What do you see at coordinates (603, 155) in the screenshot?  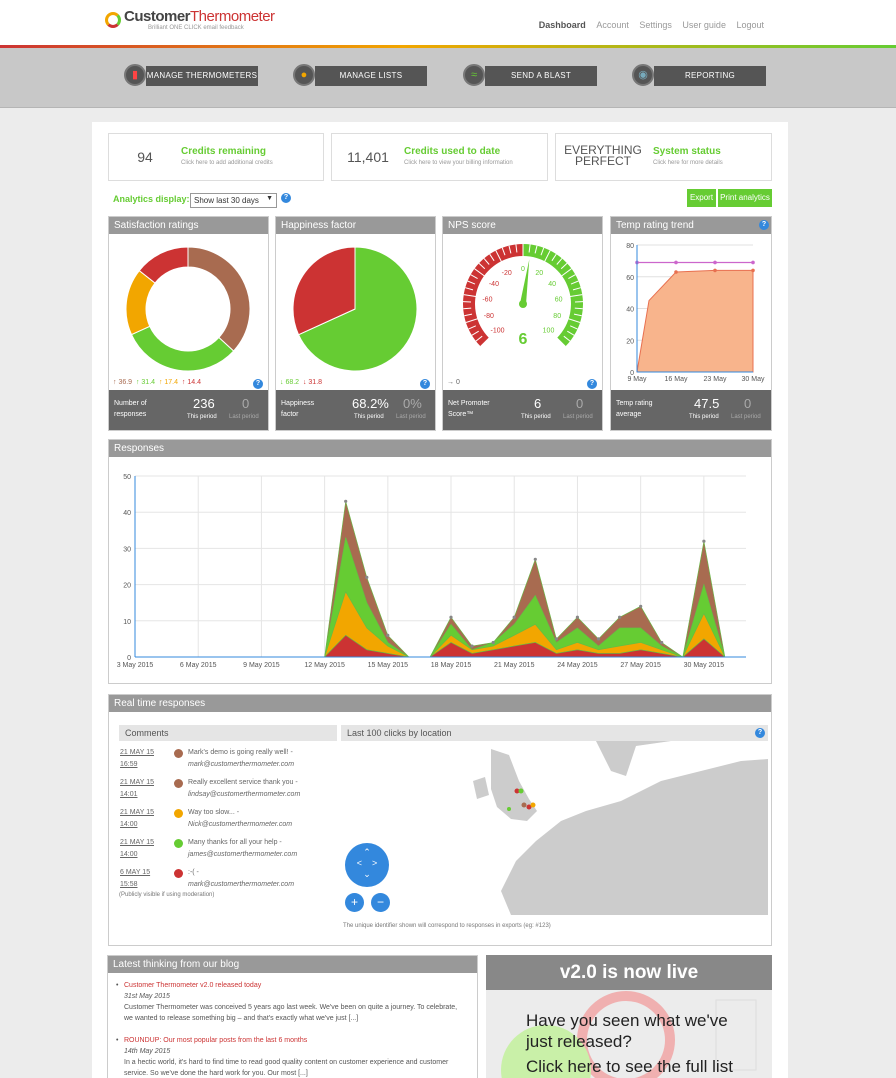 I see `system-status-value: EVERYTHING PERFECT` at bounding box center [603, 155].